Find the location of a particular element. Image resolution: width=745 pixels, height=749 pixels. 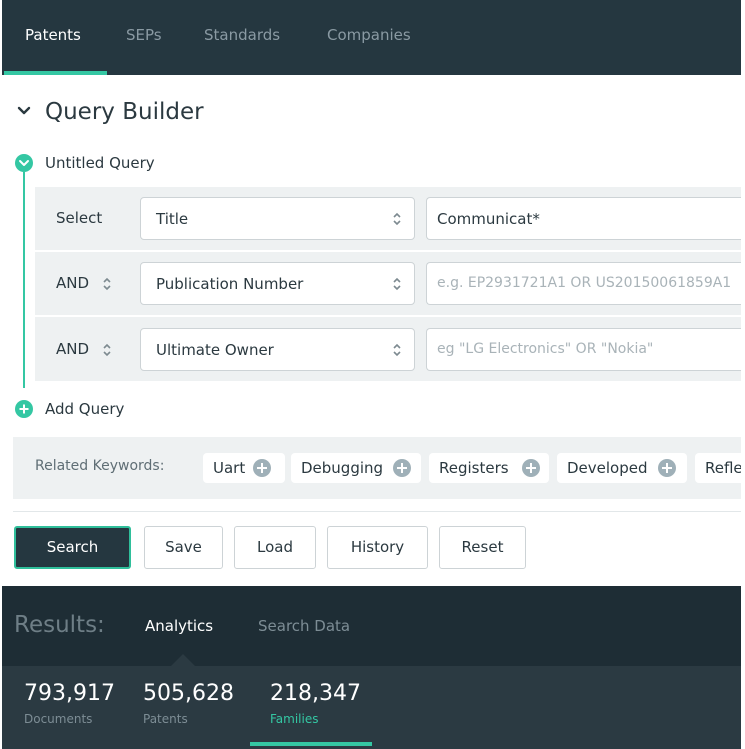

stat-value: 218,347 is located at coordinates (315, 693).